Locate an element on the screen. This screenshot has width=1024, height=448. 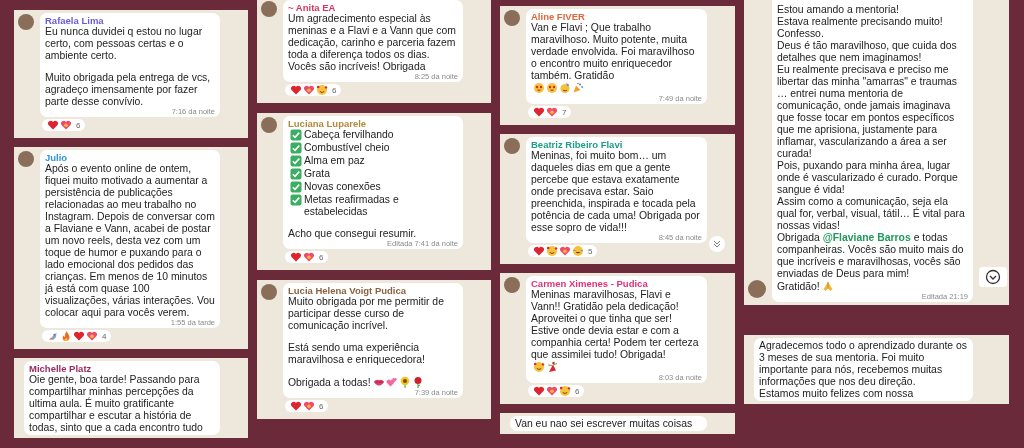
party-face-icon is located at coordinates (565, 88).